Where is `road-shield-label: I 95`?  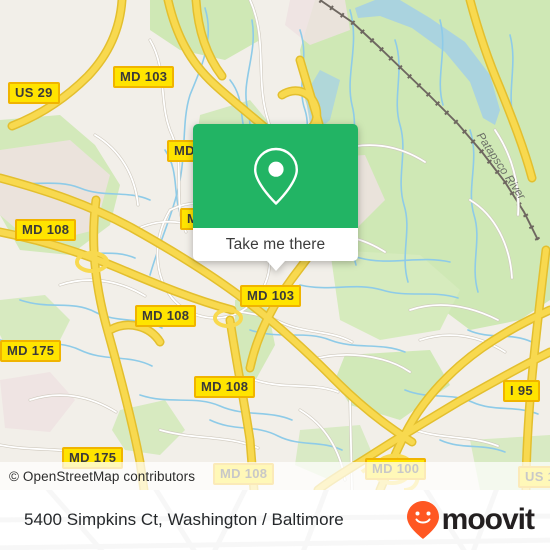
road-shield-label: I 95 is located at coordinates (521, 390).